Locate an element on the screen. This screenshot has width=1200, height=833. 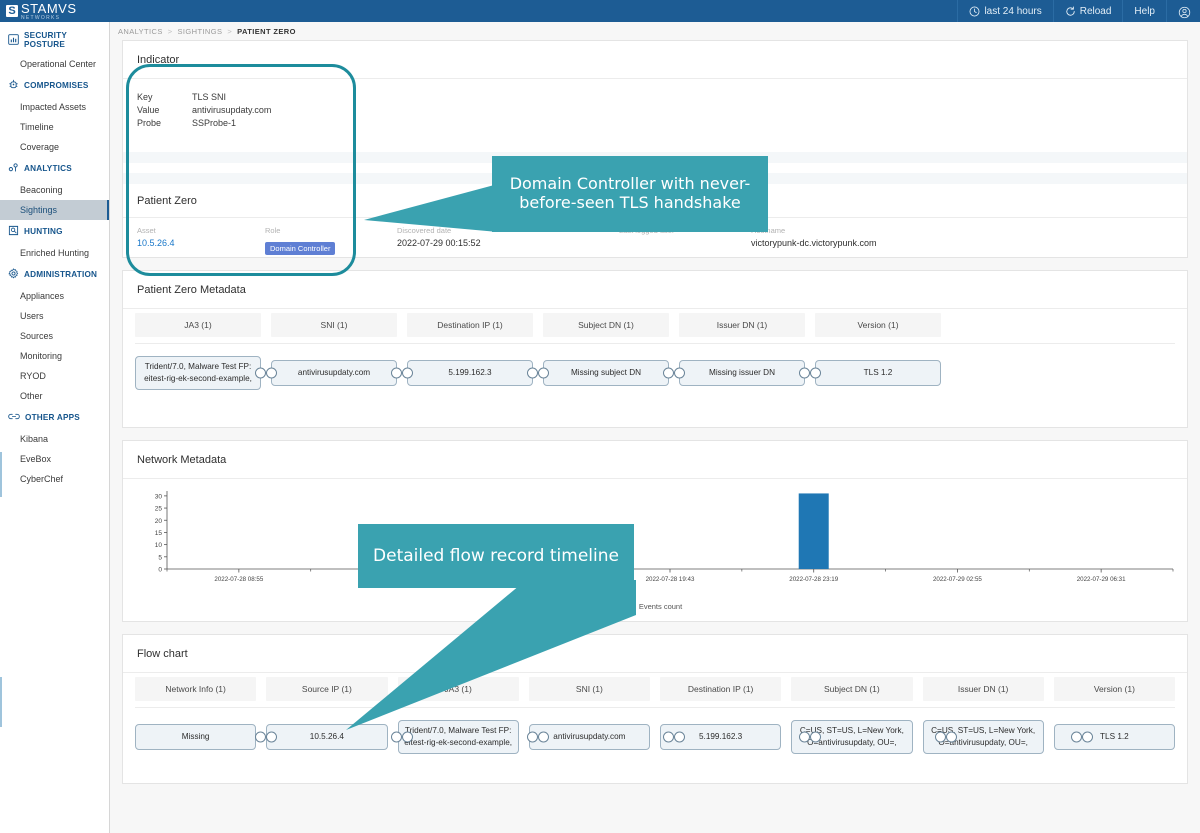
sidebar-item-timeline: Timeline is located at coordinates (54, 127).